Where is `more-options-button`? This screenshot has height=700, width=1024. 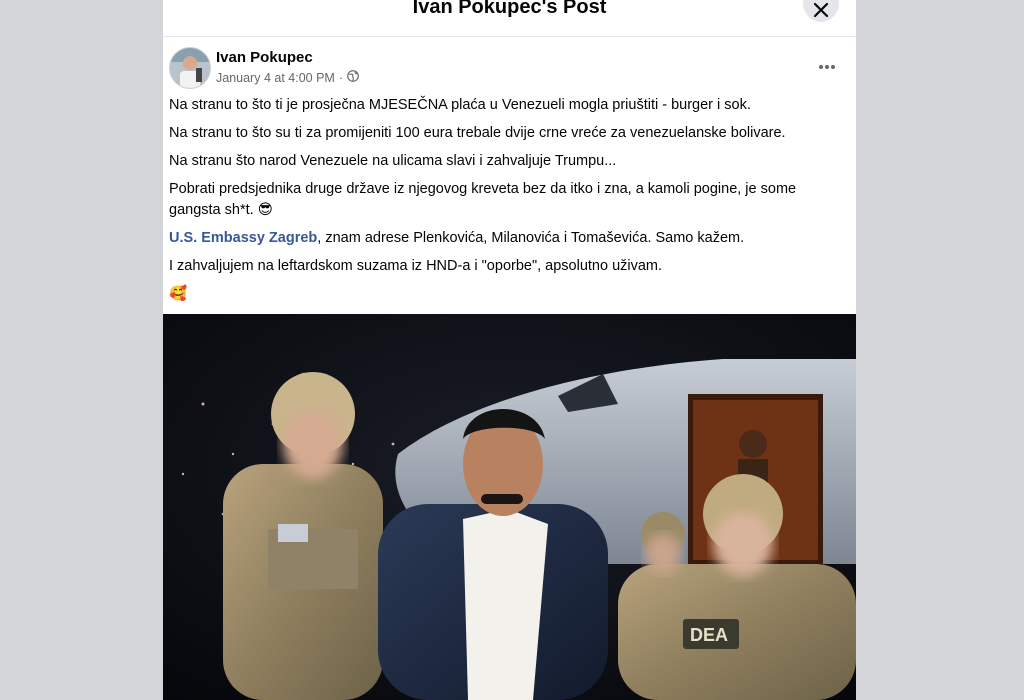 more-options-button is located at coordinates (827, 67).